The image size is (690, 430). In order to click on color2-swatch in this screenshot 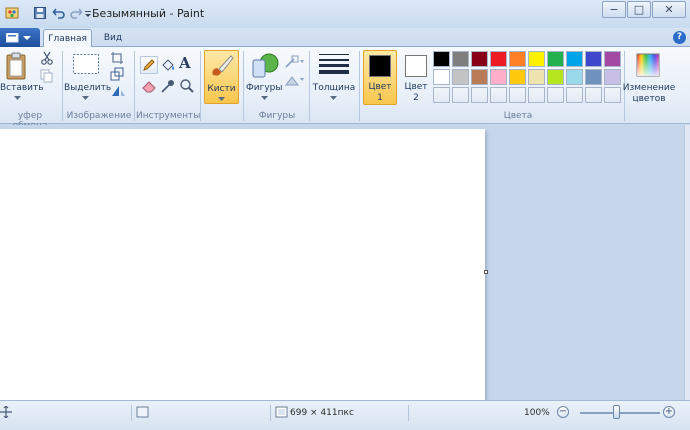, I will do `click(416, 66)`.